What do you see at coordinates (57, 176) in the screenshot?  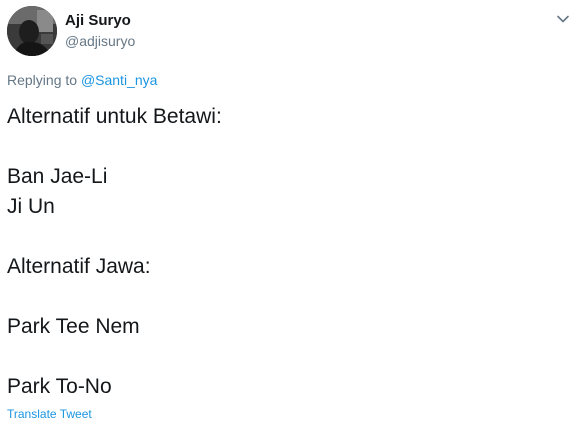 I see `tweet-line: Ban Jae-Li` at bounding box center [57, 176].